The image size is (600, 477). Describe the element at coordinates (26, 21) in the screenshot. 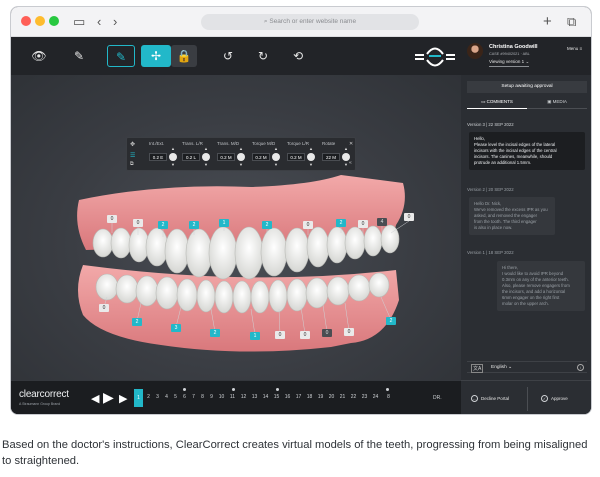

I see `close-window-button` at that location.